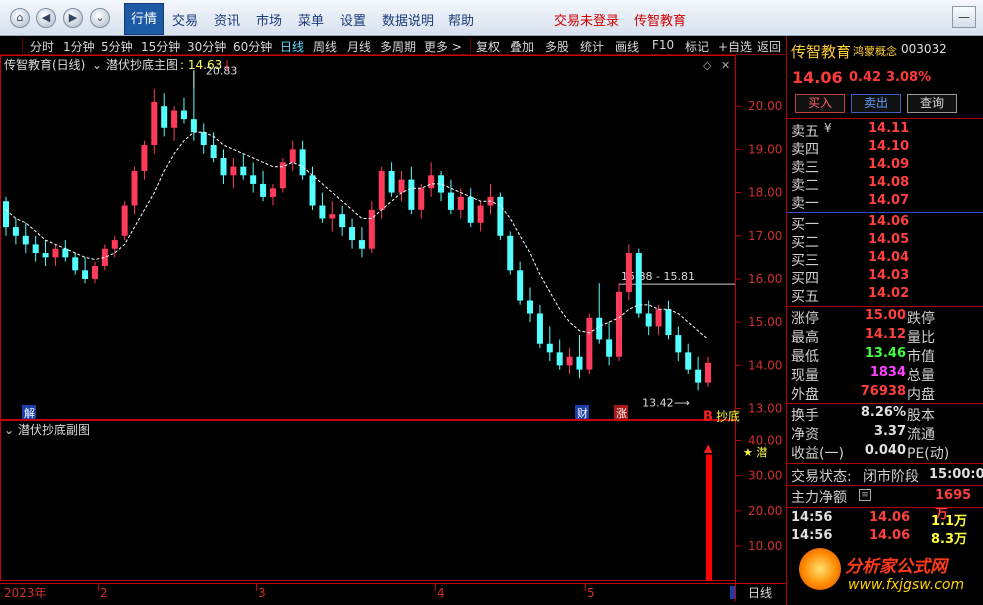 This screenshot has height=605, width=983. I want to click on action-f10: F10, so click(663, 45).